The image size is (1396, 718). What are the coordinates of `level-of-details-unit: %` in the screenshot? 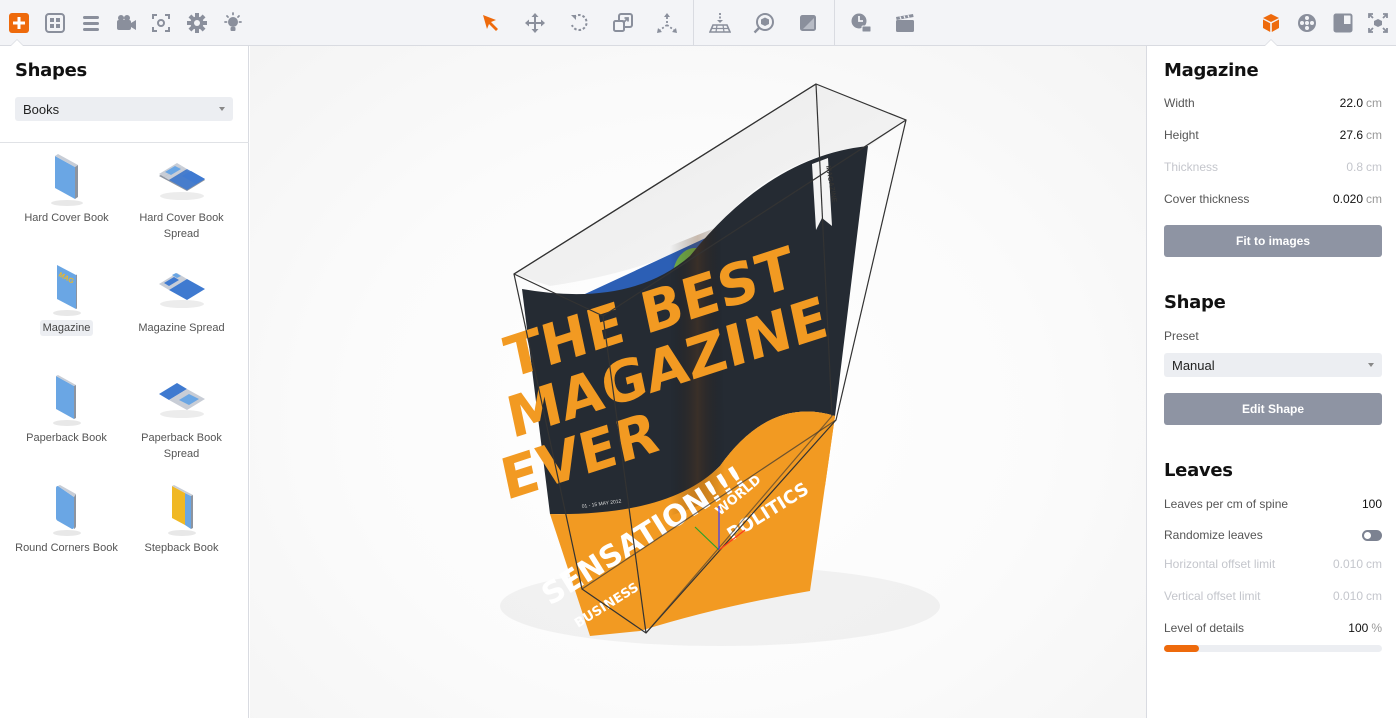 It's located at (1376, 628).